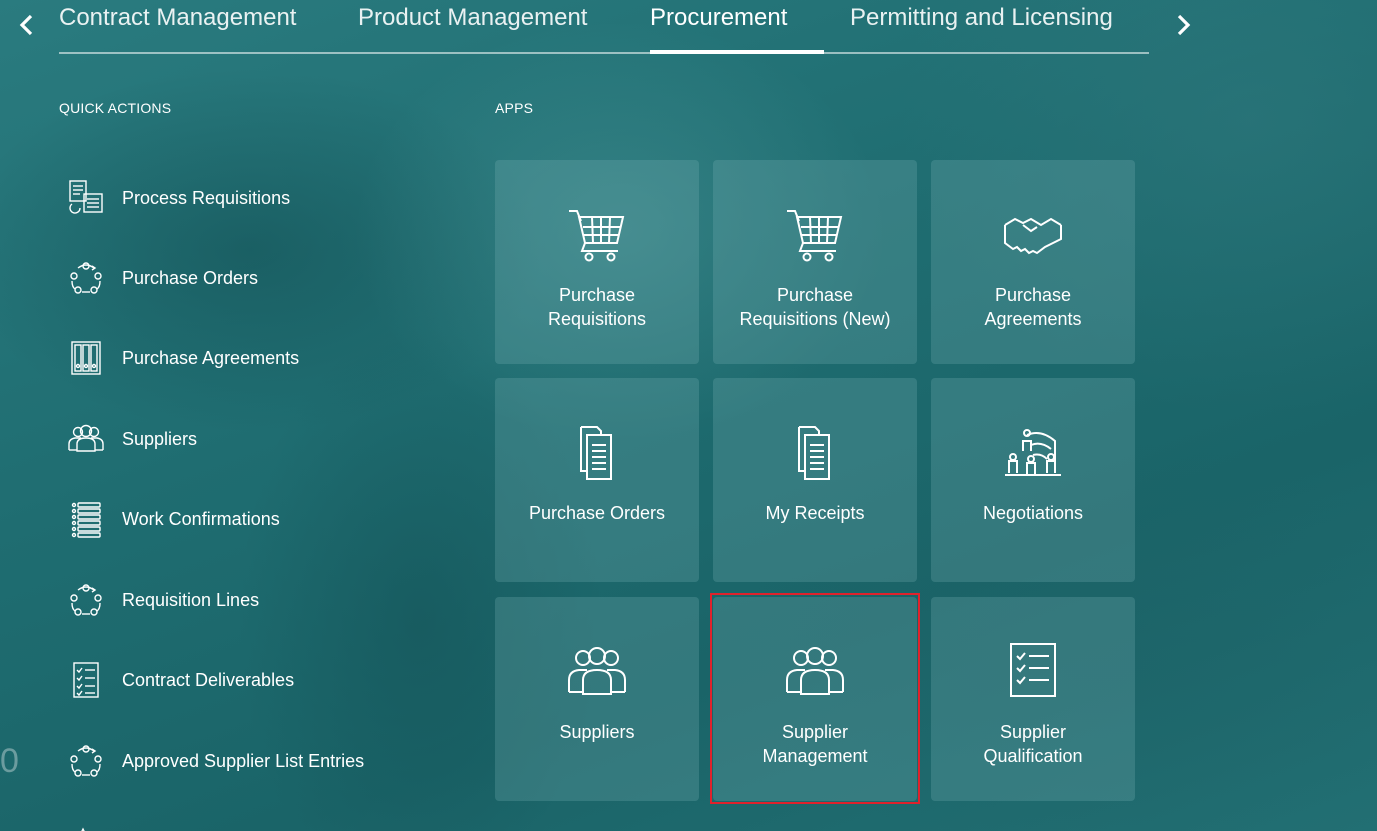 This screenshot has width=1377, height=831. I want to click on partial-icon, so click(83, 826).